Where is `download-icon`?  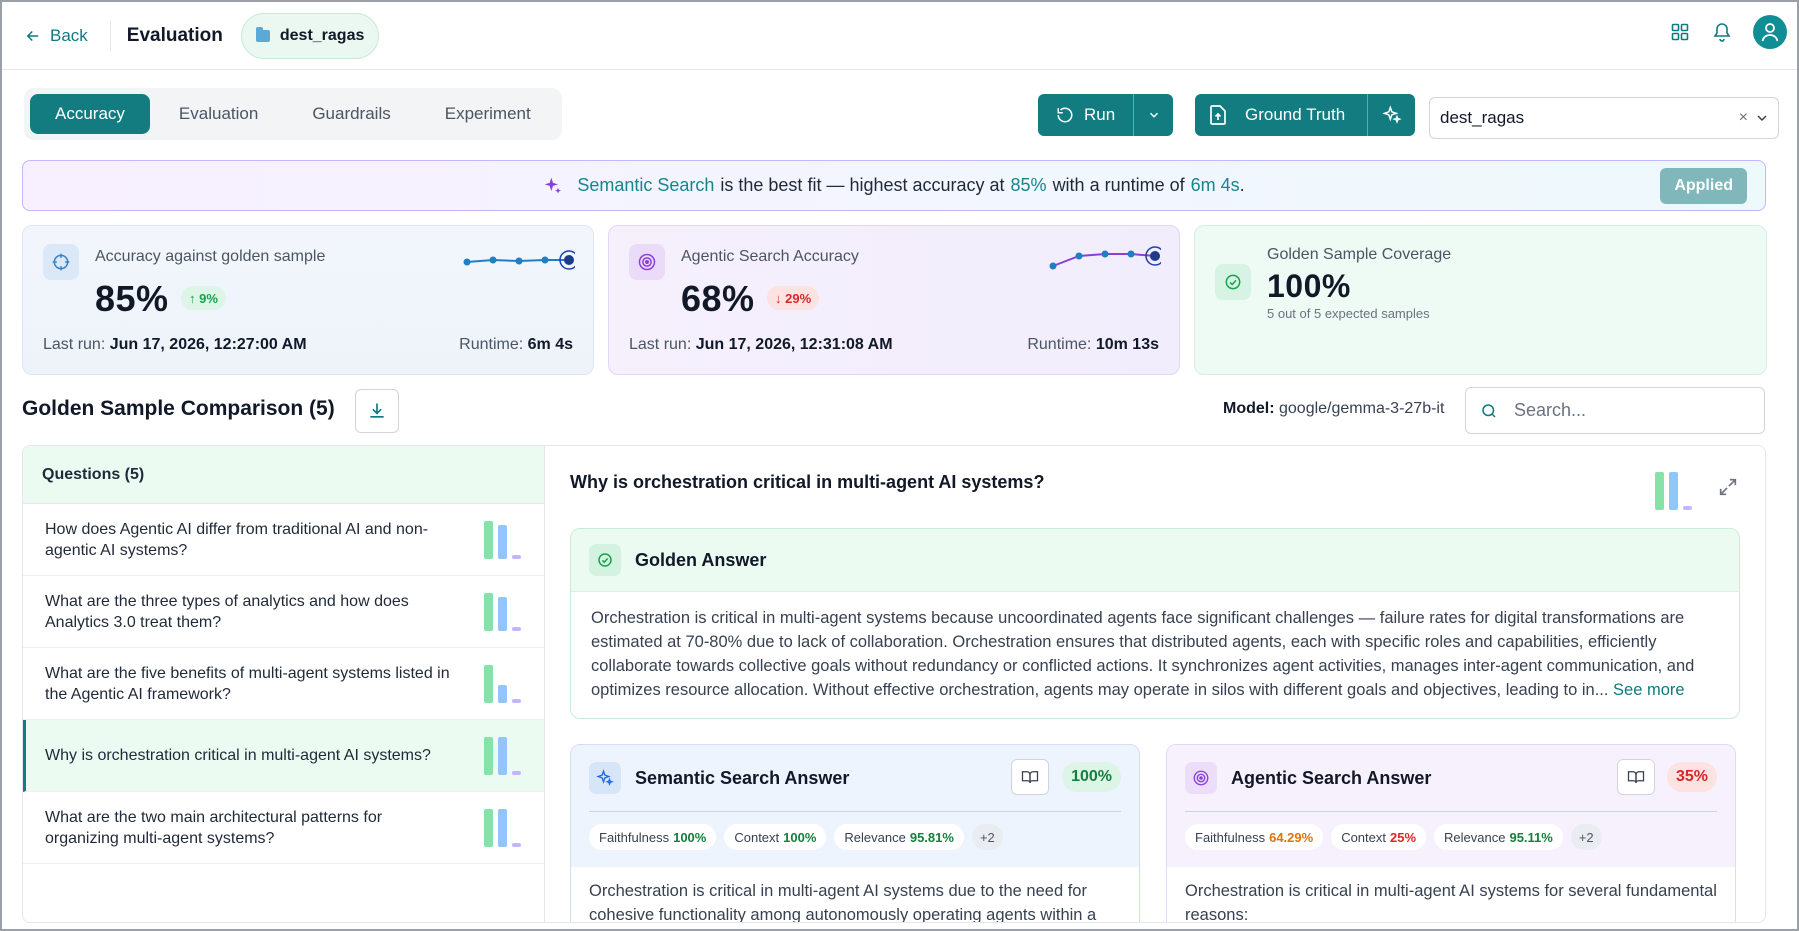
download-icon is located at coordinates (377, 410).